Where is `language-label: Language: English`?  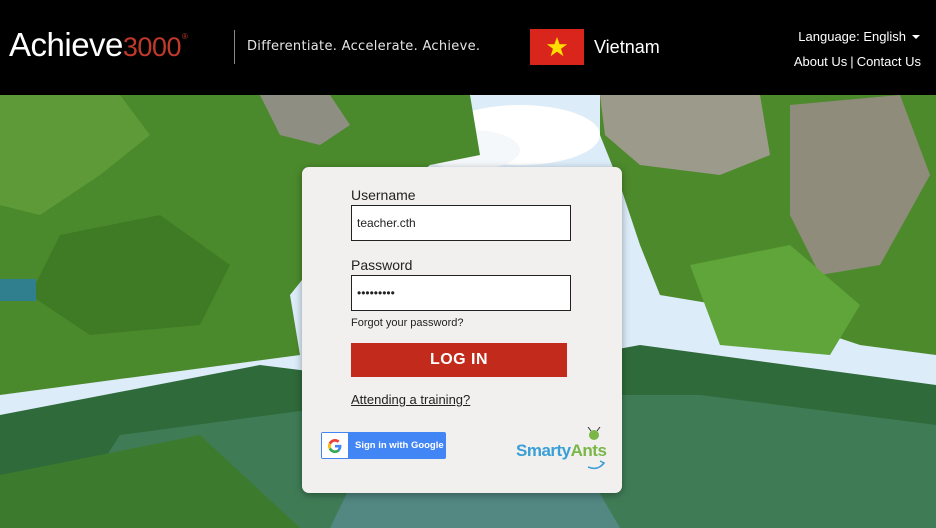
language-label: Language: English is located at coordinates (852, 36).